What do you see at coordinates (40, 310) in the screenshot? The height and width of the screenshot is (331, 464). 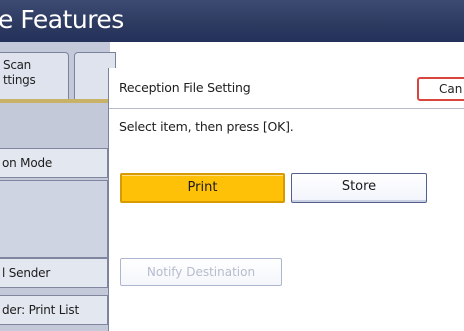 I see `sidebar-item-label: der: Print List` at bounding box center [40, 310].